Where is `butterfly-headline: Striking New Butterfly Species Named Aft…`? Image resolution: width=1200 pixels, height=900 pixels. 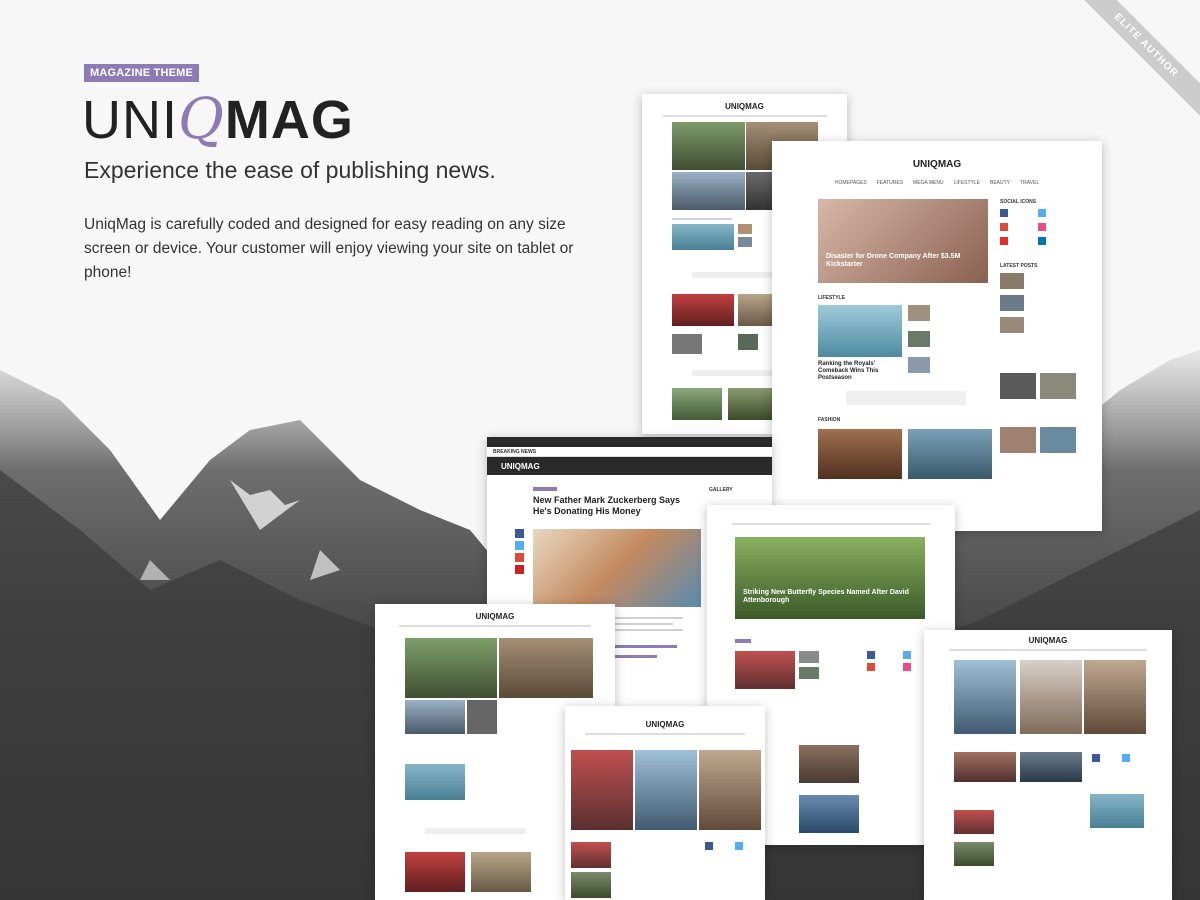 butterfly-headline: Striking New Butterfly Species Named Aft… is located at coordinates (826, 596).